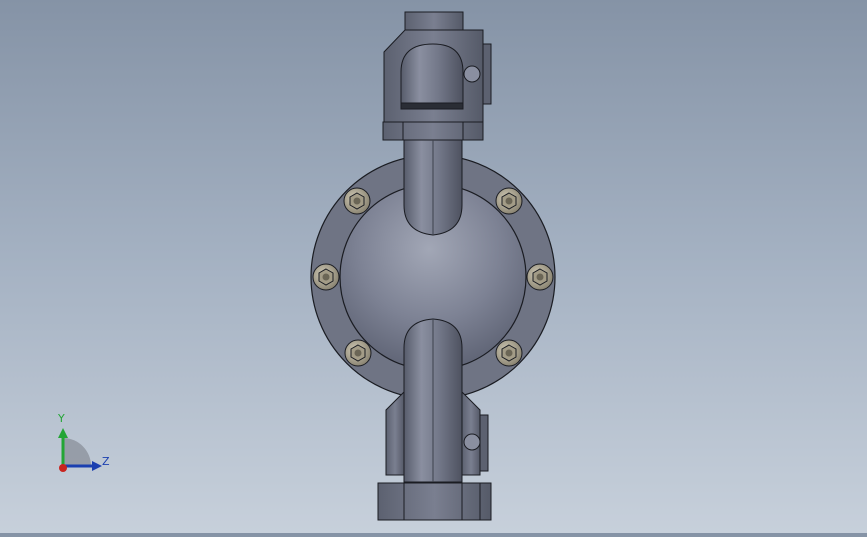 This screenshot has height=537, width=867. I want to click on top-plug-icon, so click(472, 74).